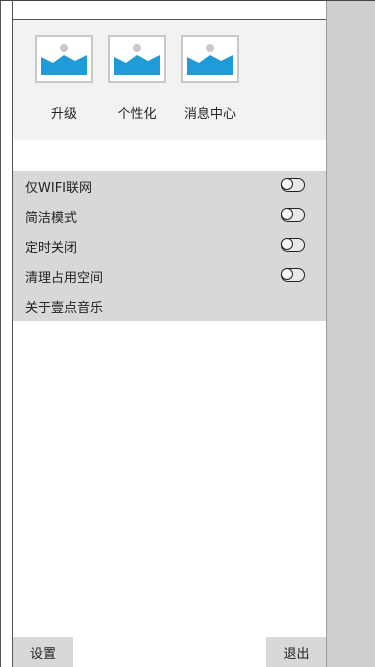 The width and height of the screenshot is (375, 667). I want to click on tile-label: 升级, so click(63, 114).